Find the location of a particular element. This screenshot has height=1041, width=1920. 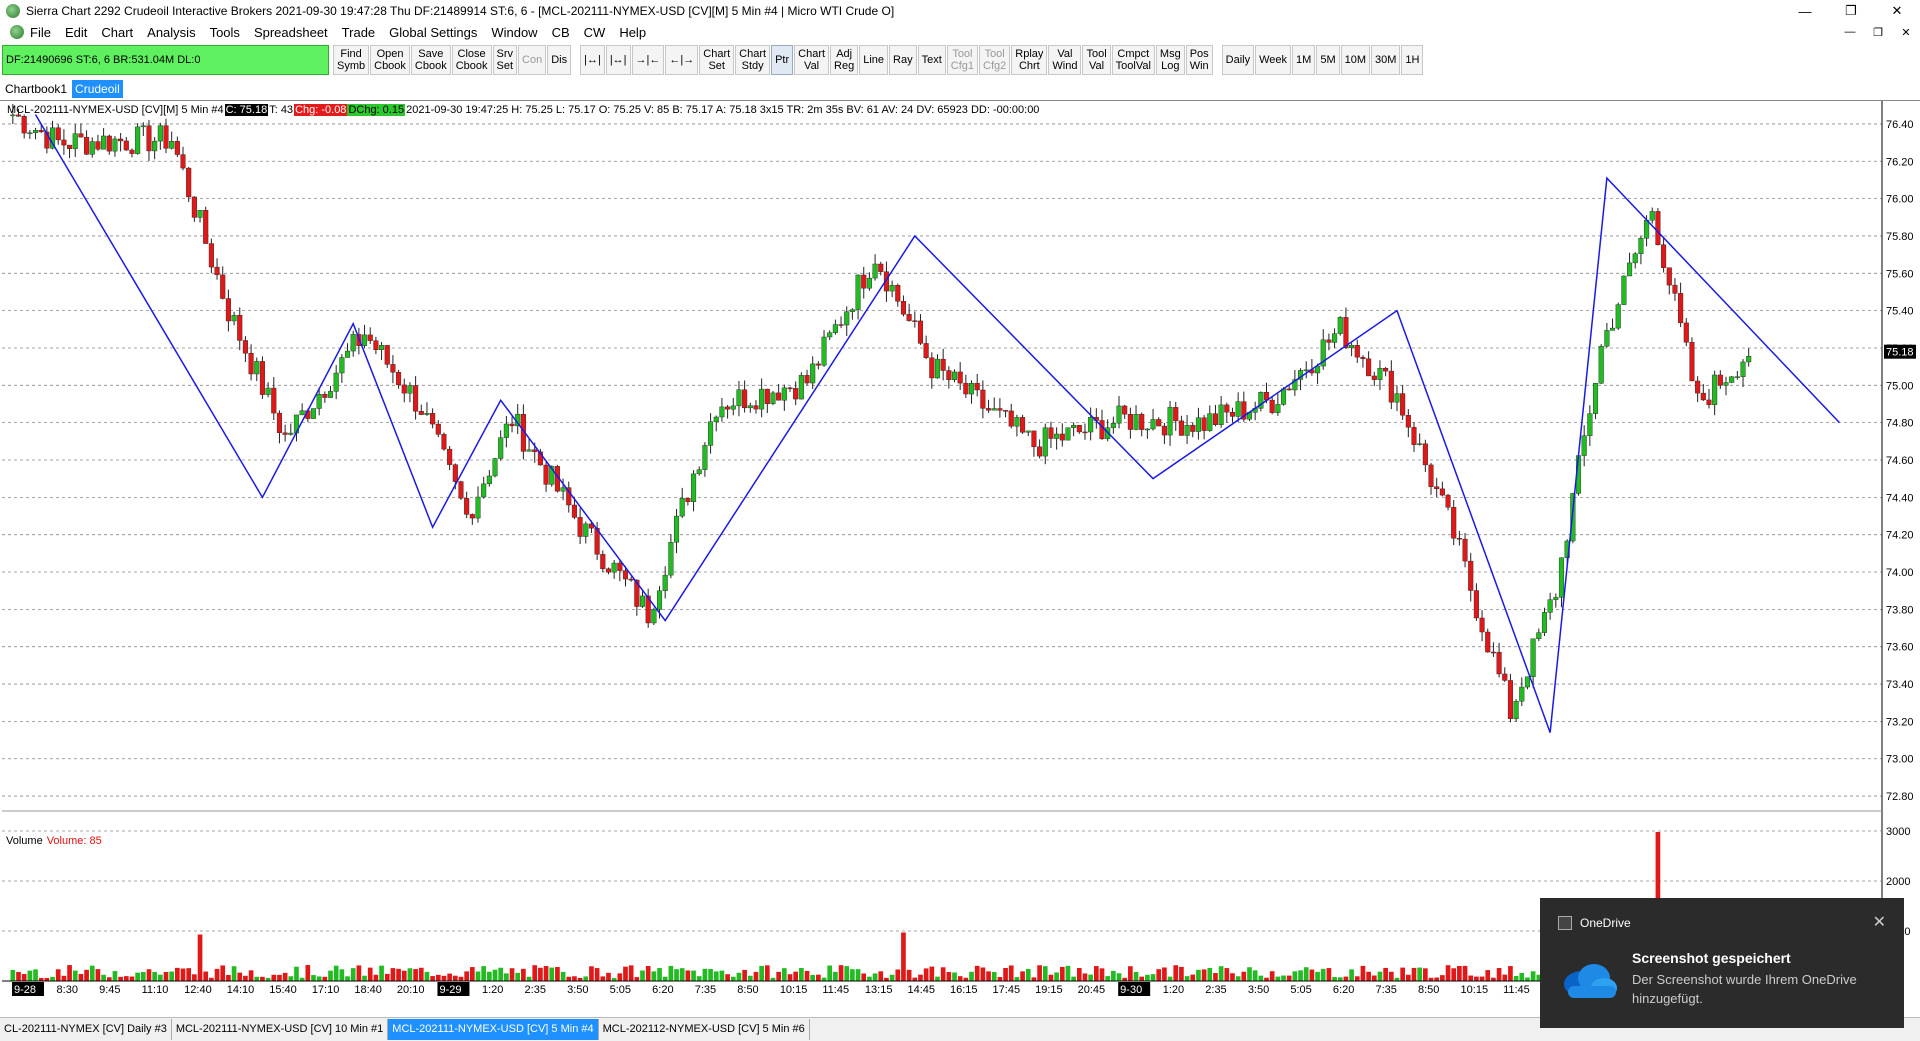

close-icon: ✕ is located at coordinates (1879, 922).